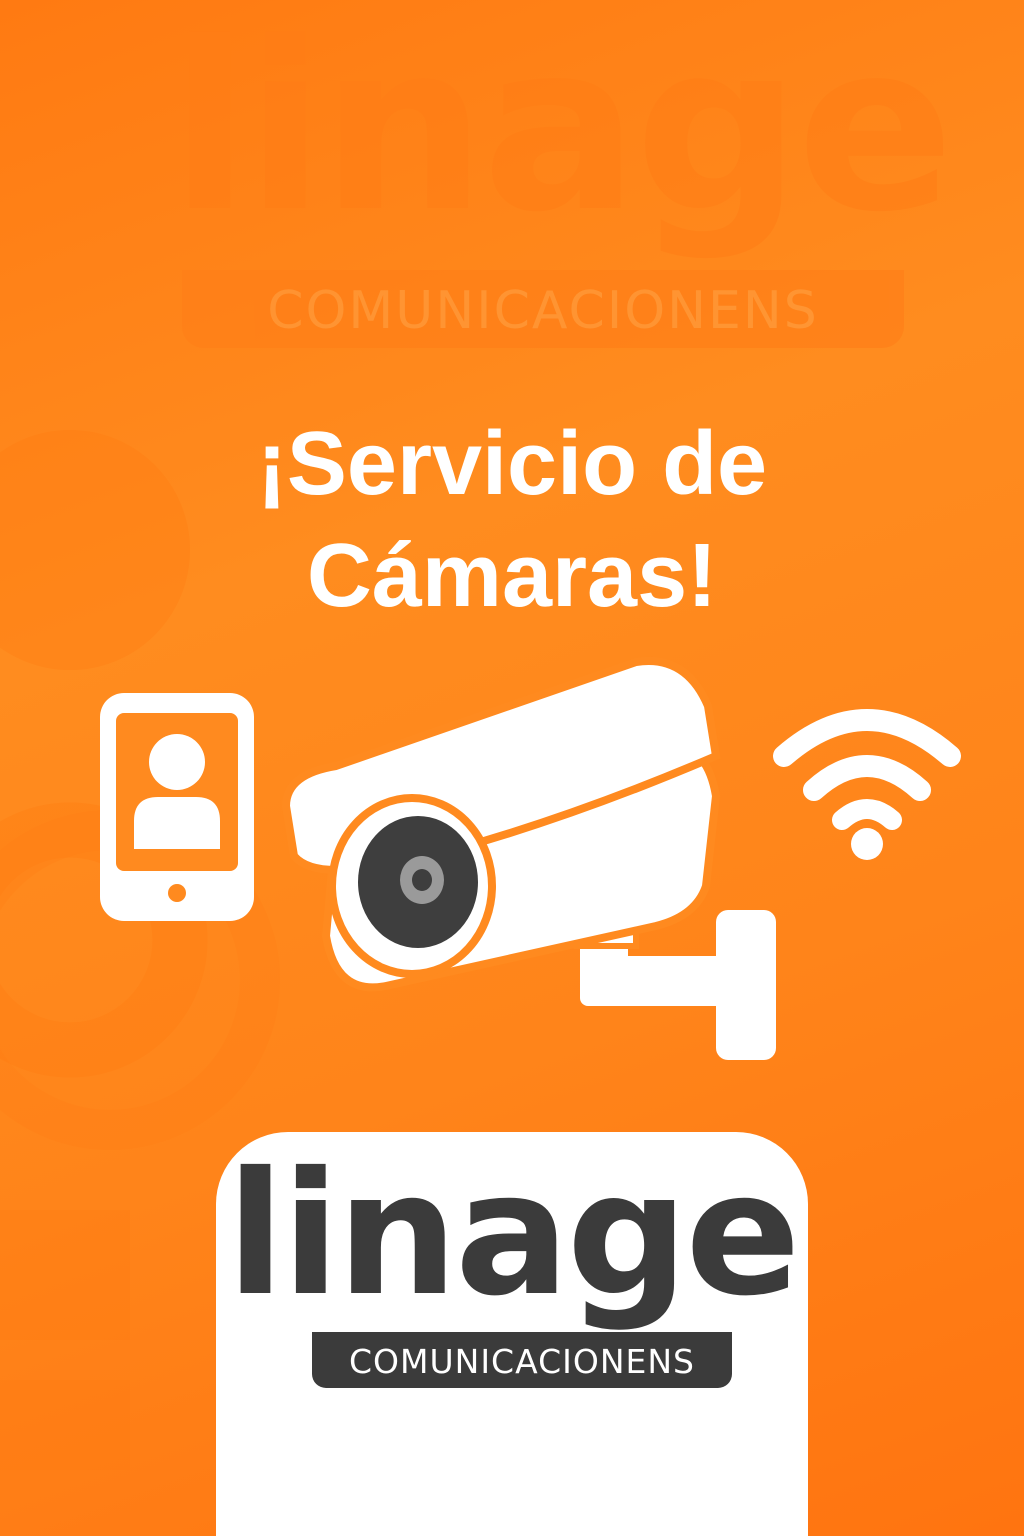  What do you see at coordinates (512, 464) in the screenshot?
I see `headline-line-1: ¡Servicio de` at bounding box center [512, 464].